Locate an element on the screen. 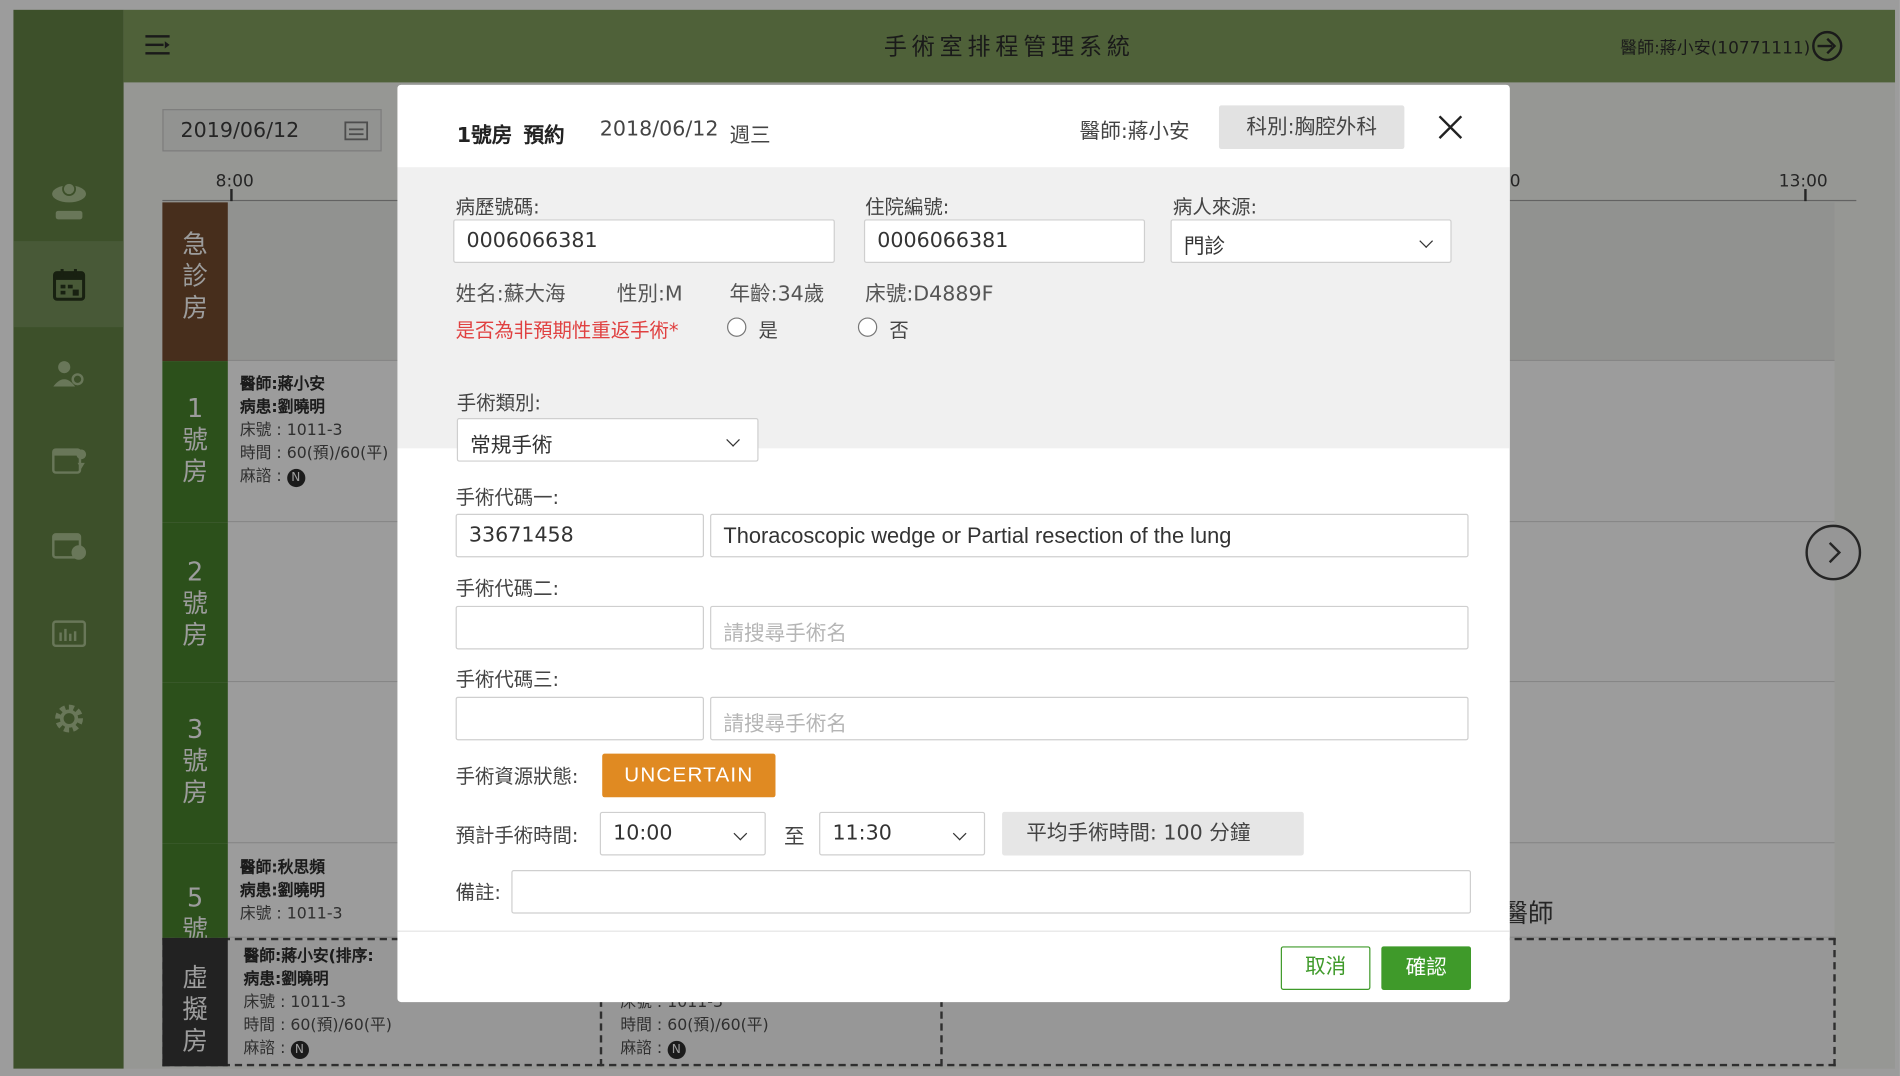 The image size is (1900, 1076). average-time-badge: 平均手術時間: 100 分鐘 is located at coordinates (1153, 833).